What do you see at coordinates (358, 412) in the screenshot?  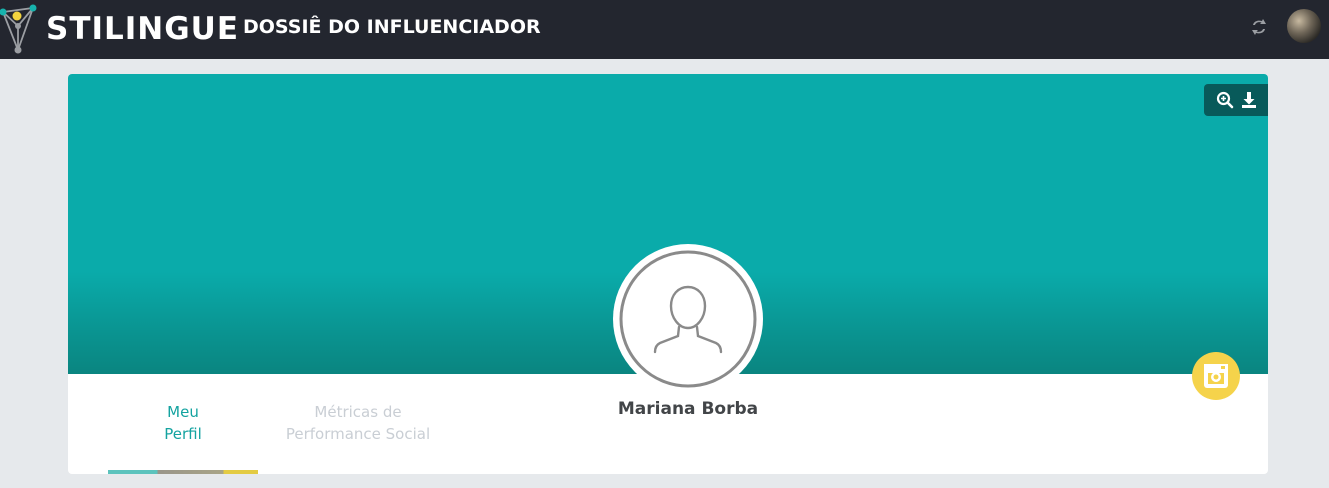 I see `tab-metrics-label-line1: Métricas de` at bounding box center [358, 412].